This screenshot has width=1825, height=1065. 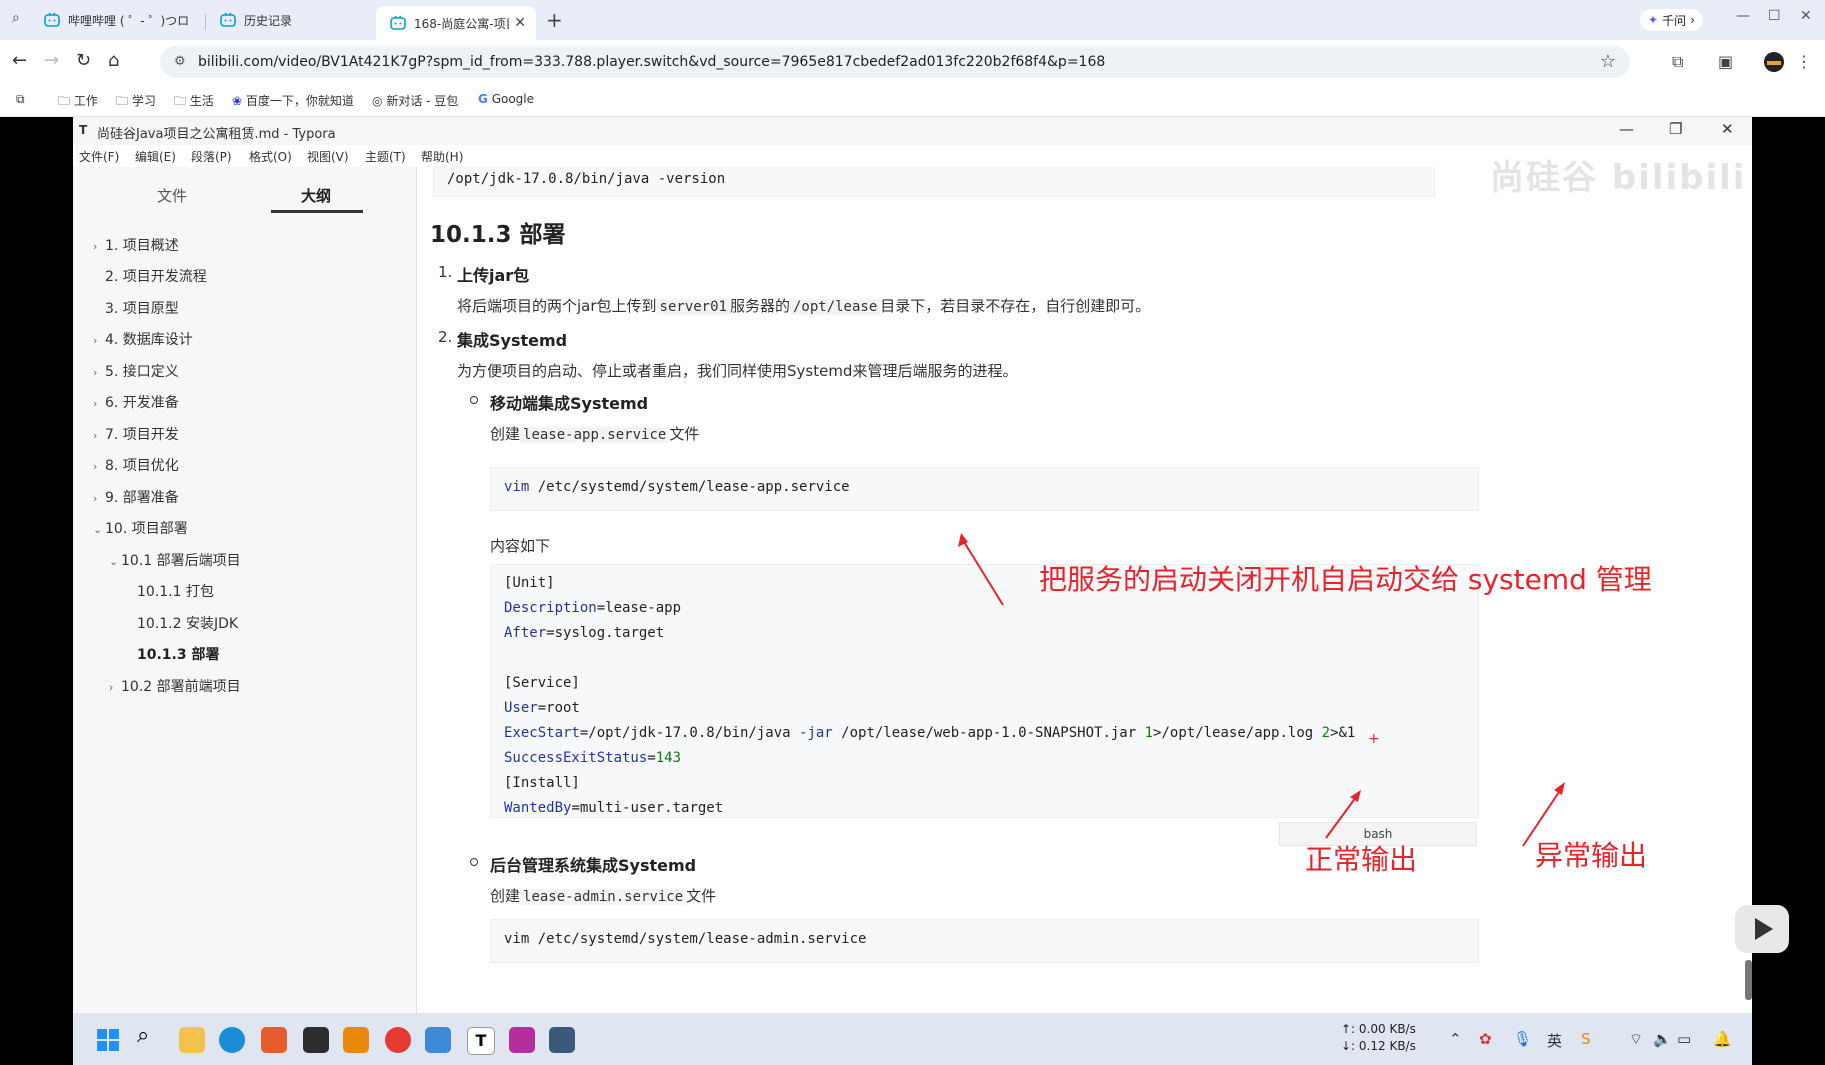 What do you see at coordinates (232, 1040) in the screenshot?
I see `edge-icon` at bounding box center [232, 1040].